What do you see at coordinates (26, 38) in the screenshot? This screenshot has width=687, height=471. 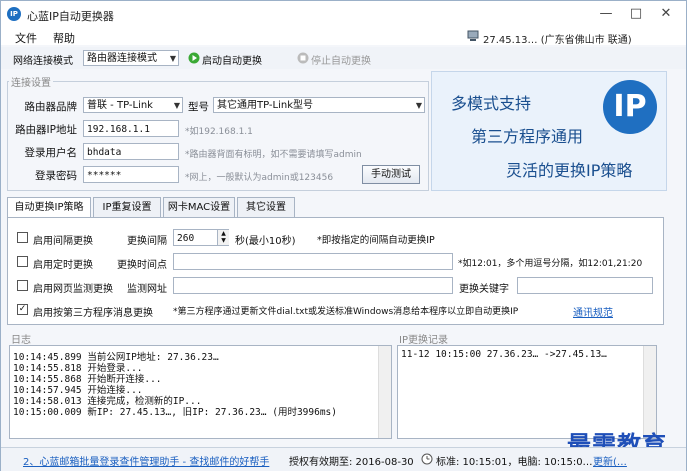 I see `menu-file: 文件` at bounding box center [26, 38].